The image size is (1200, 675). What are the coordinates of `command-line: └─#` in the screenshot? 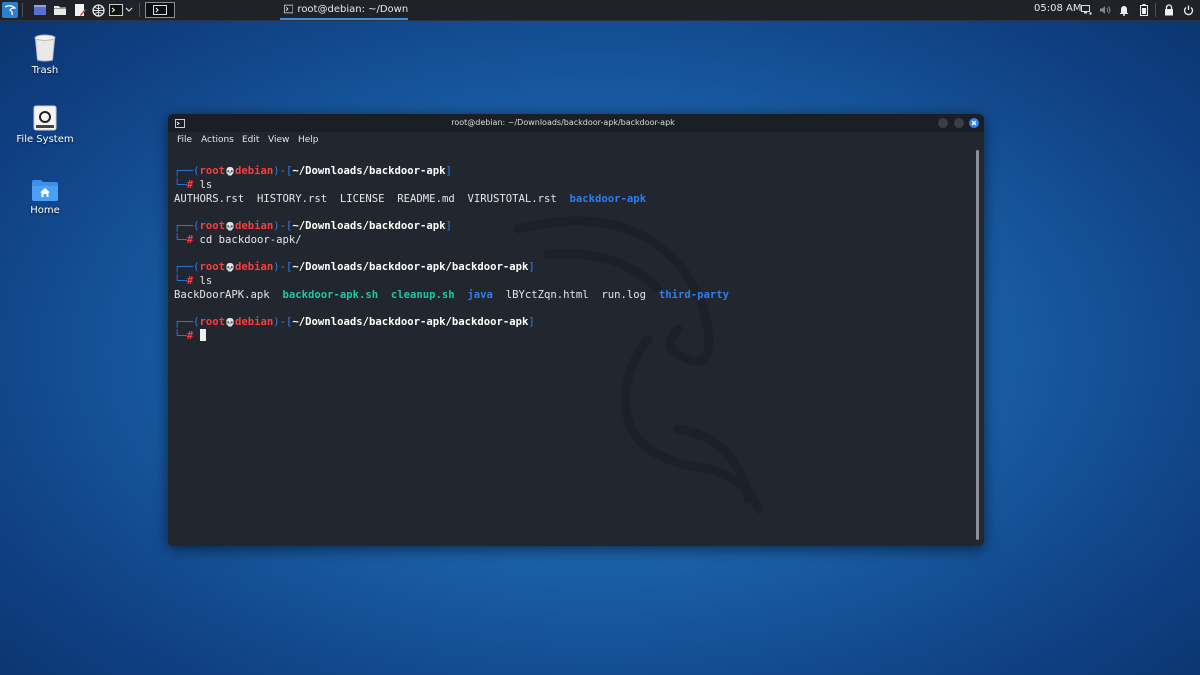 It's located at (190, 336).